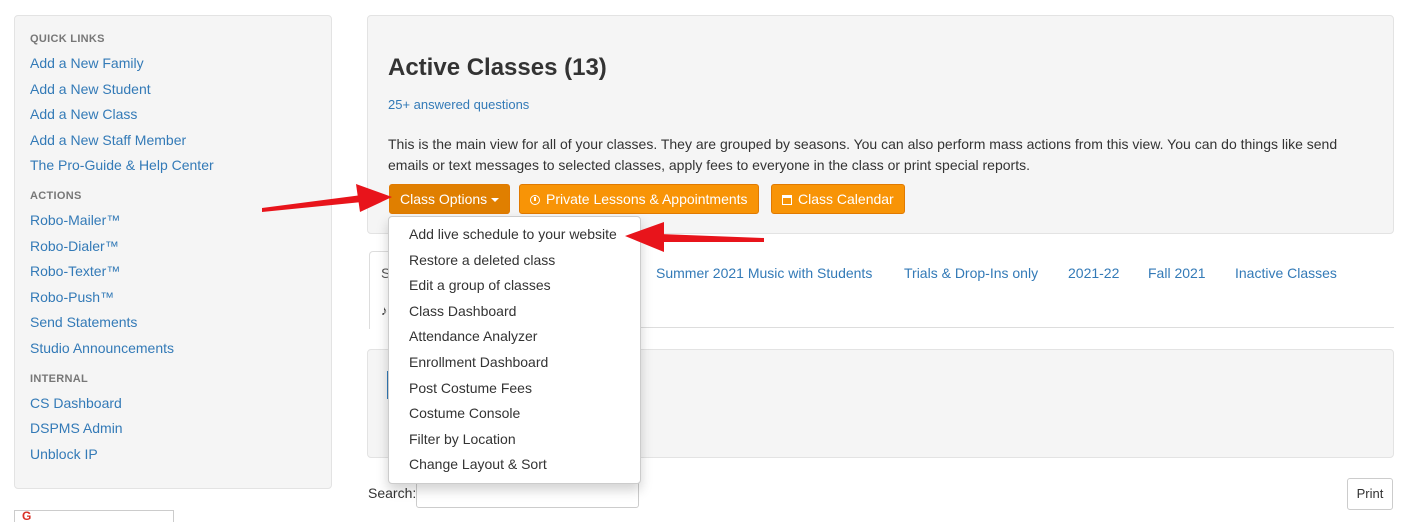 This screenshot has height=523, width=1406. I want to click on robo-dialer-link: Robo-Dialer™, so click(173, 249).